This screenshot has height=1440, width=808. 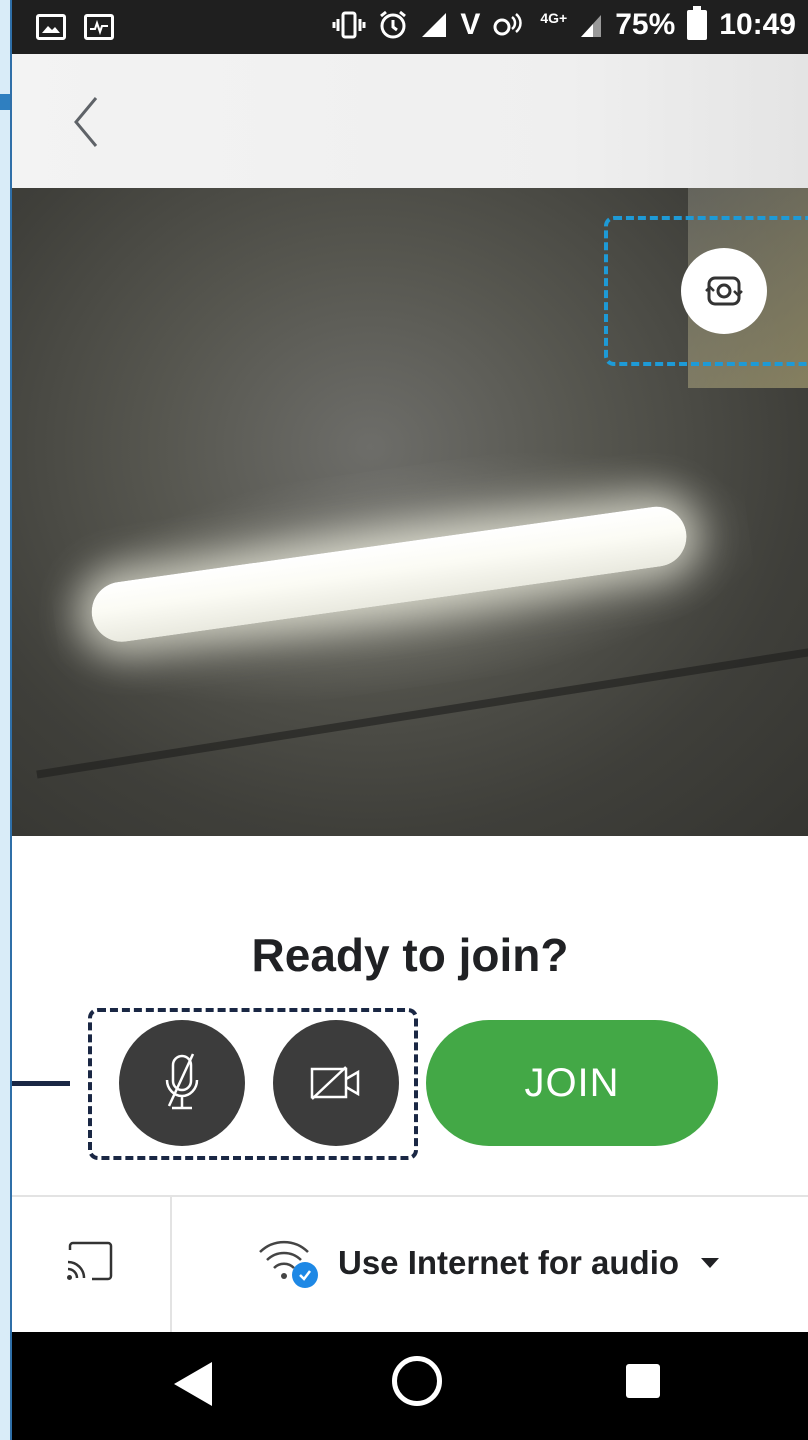 I want to click on activity-icon, so click(x=99, y=27).